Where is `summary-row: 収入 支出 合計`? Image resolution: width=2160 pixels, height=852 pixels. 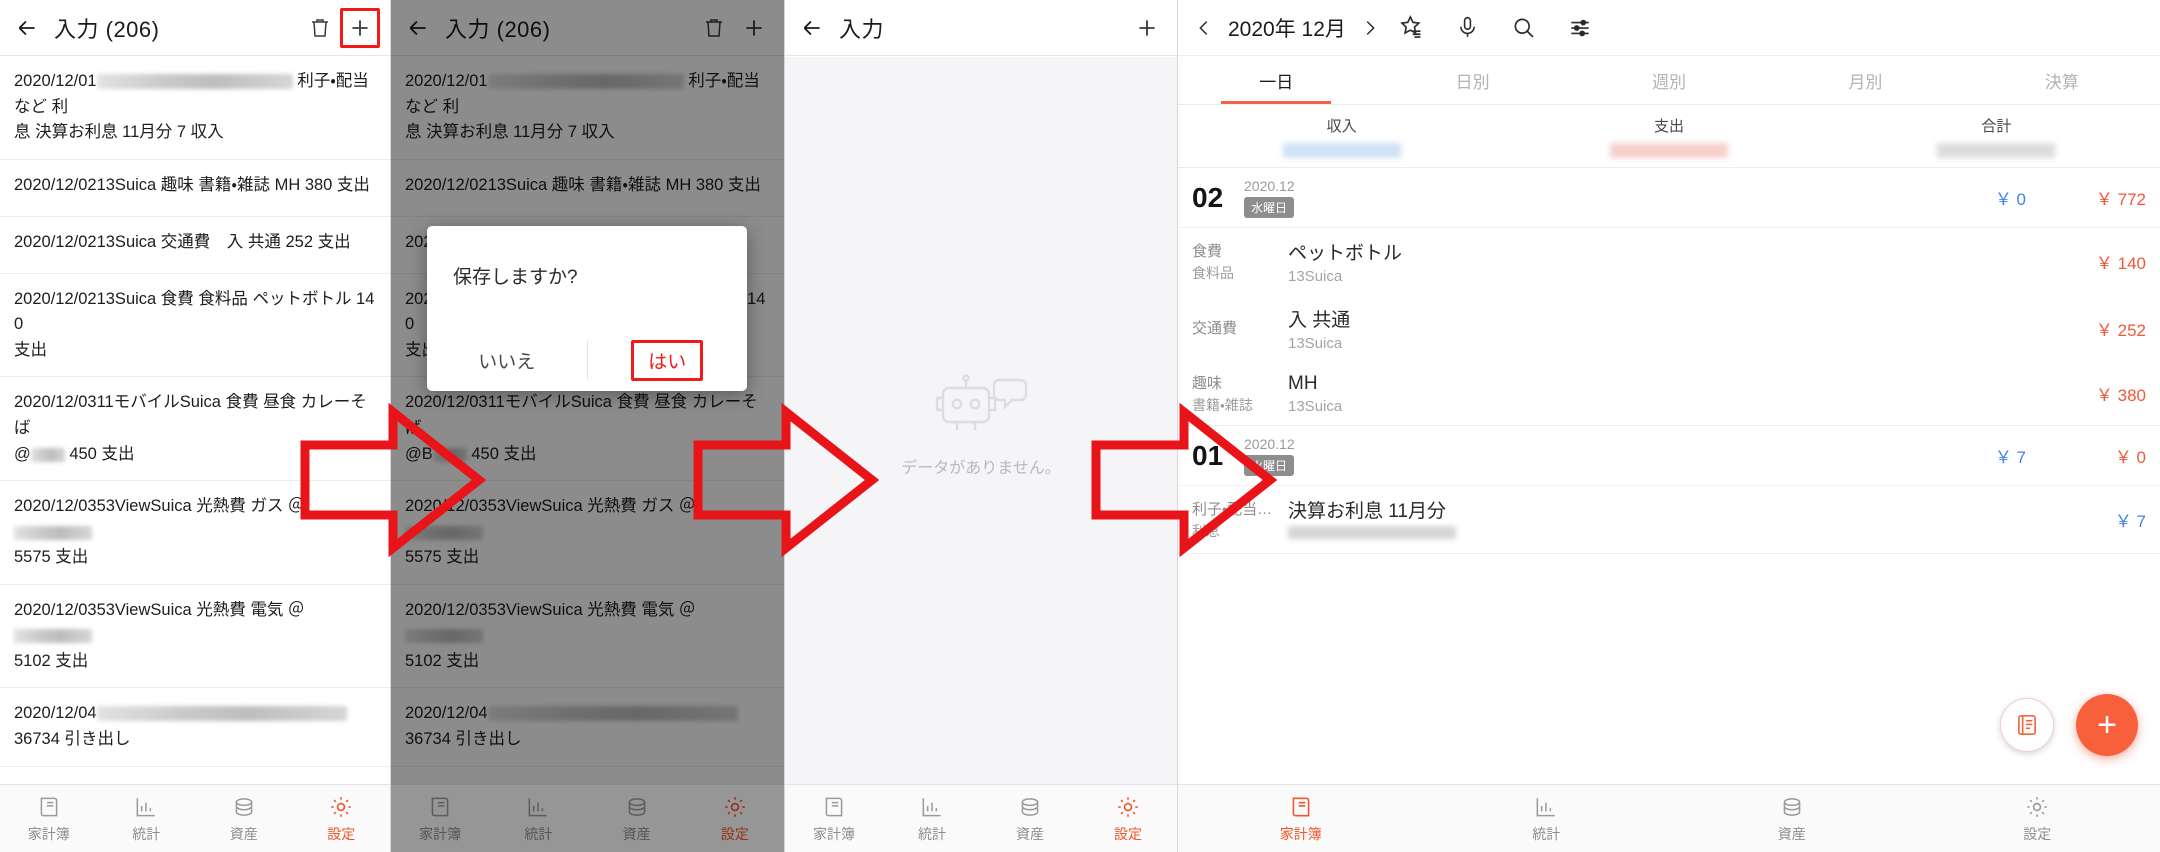
summary-row: 収入 支出 合計 is located at coordinates (1669, 136).